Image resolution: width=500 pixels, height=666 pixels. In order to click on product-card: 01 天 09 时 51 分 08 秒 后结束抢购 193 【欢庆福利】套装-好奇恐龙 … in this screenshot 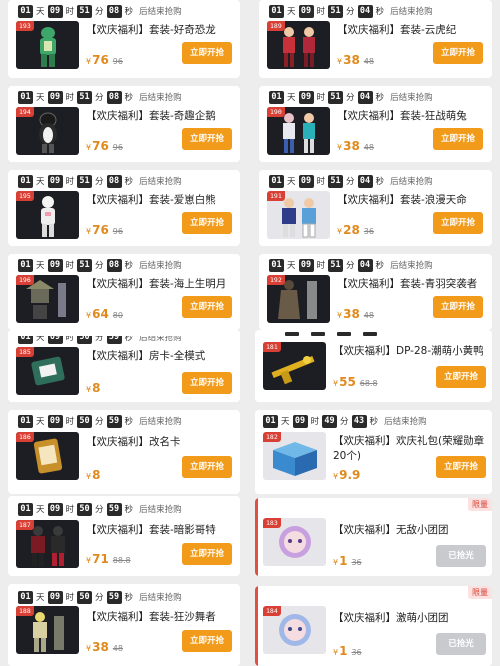, I will do `click(124, 39)`.